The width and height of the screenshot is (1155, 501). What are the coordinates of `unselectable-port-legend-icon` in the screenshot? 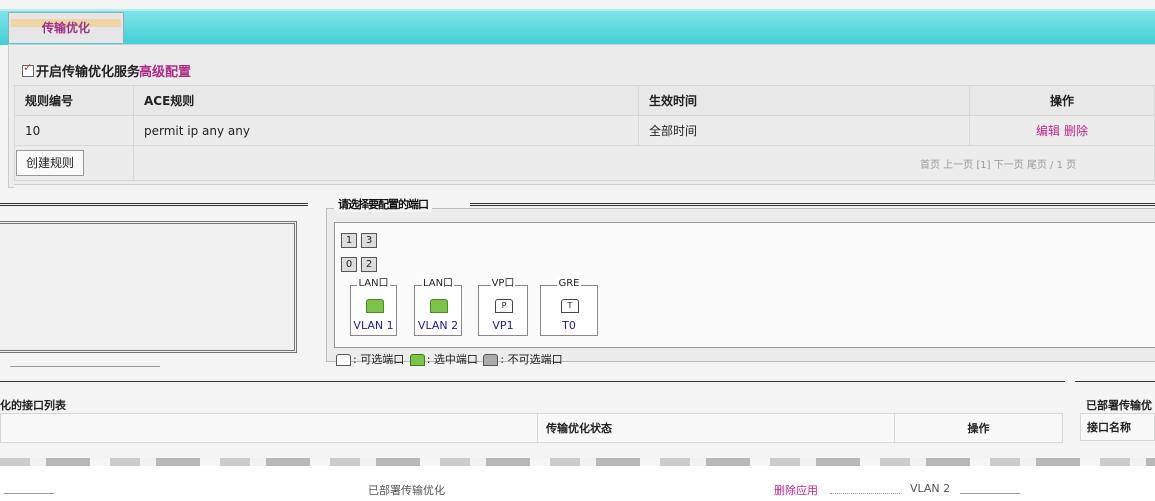 It's located at (491, 360).